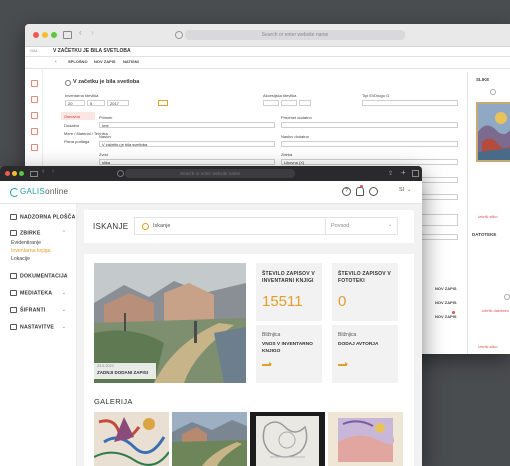  I want to click on new-tab-icon: +, so click(403, 172).